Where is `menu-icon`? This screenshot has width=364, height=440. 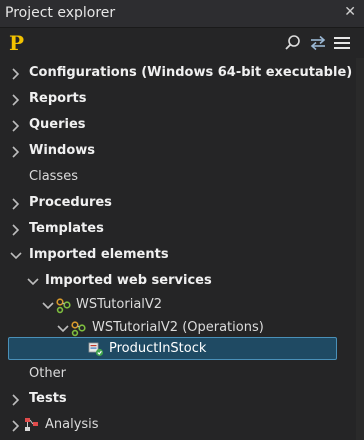
menu-icon is located at coordinates (342, 43).